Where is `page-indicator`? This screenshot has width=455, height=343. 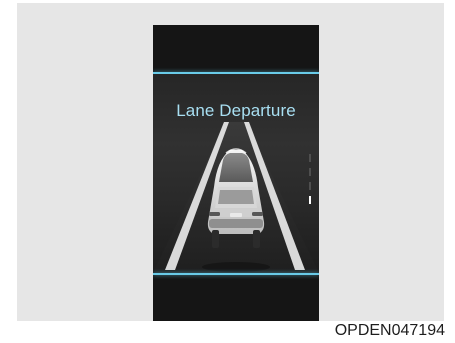
page-indicator is located at coordinates (310, 179).